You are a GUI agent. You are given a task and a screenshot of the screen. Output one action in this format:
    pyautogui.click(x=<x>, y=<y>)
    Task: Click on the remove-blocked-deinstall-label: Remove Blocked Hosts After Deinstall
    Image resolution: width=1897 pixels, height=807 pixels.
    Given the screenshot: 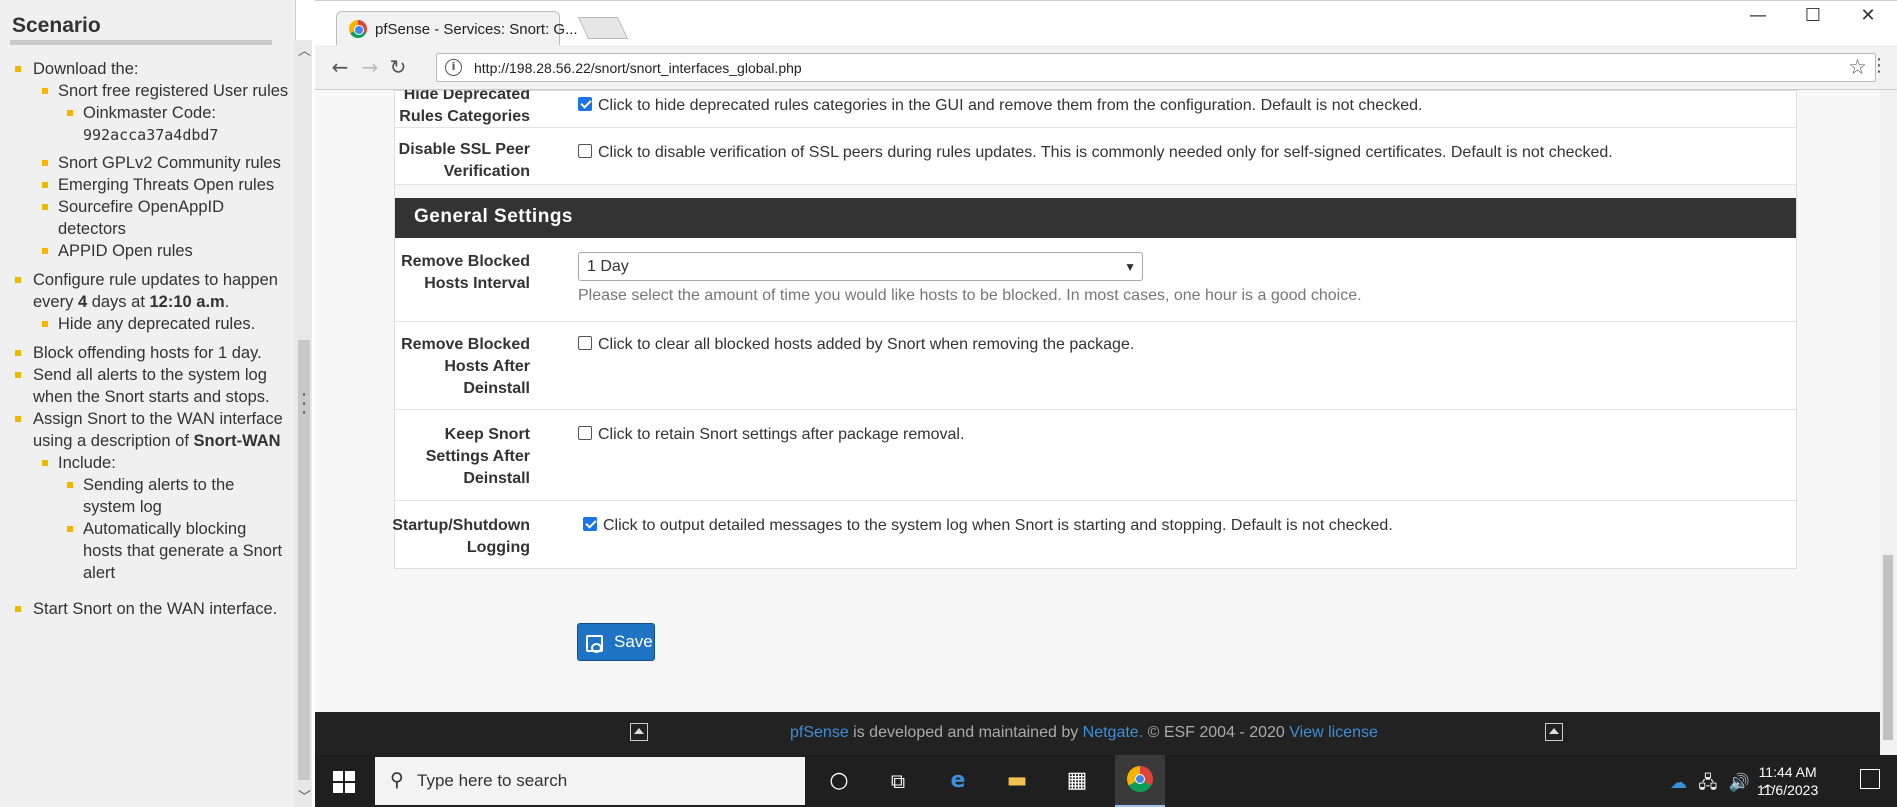 What is the action you would take?
    pyautogui.click(x=465, y=366)
    